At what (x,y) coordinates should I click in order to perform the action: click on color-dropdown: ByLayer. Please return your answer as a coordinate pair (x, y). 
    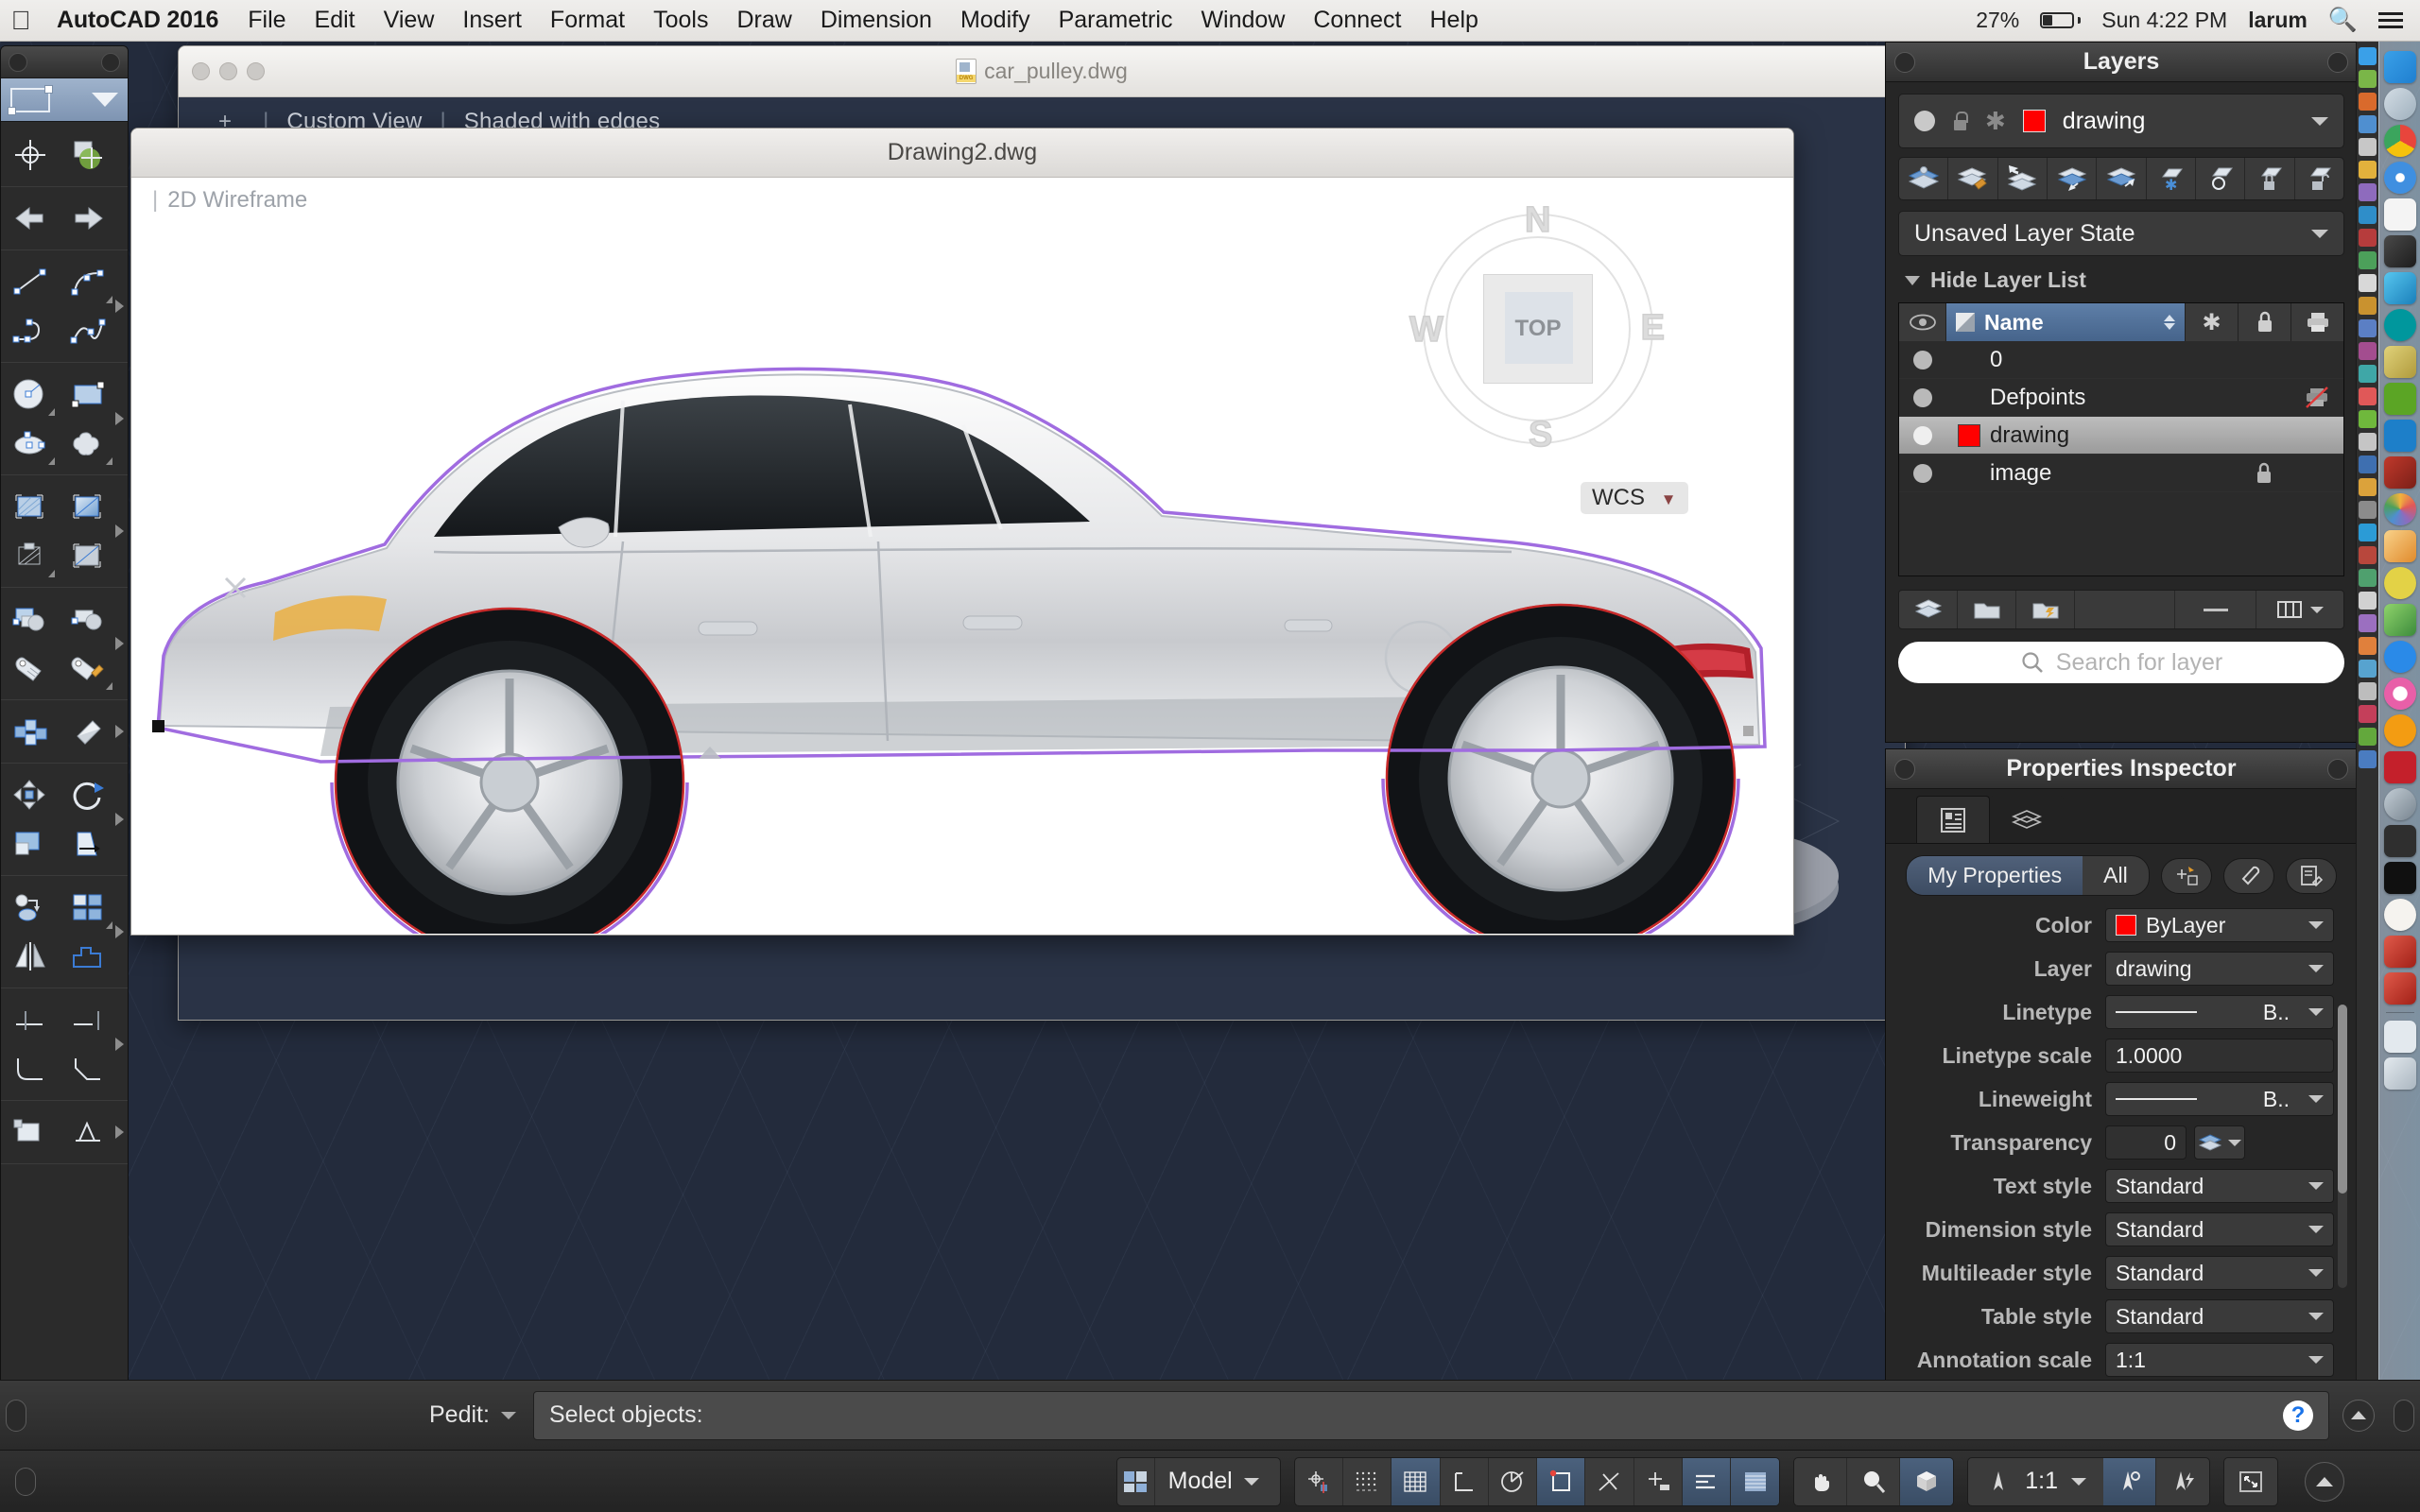
    Looking at the image, I should click on (2219, 925).